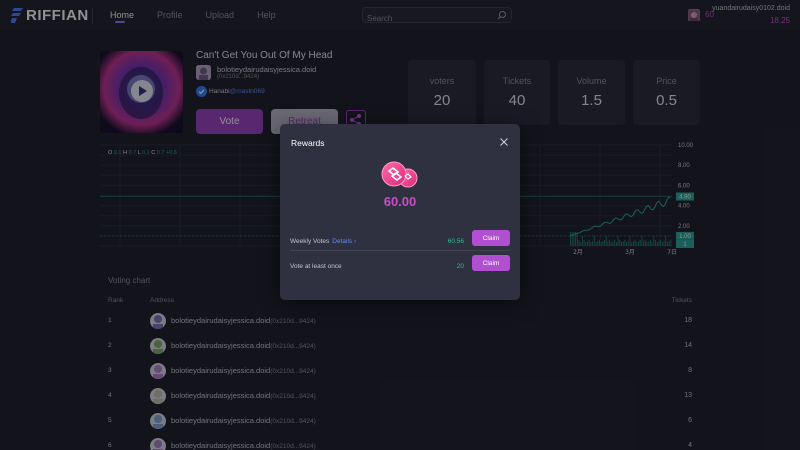 Image resolution: width=800 pixels, height=450 pixels. Describe the element at coordinates (342, 241) in the screenshot. I see `details-link: Details` at that location.